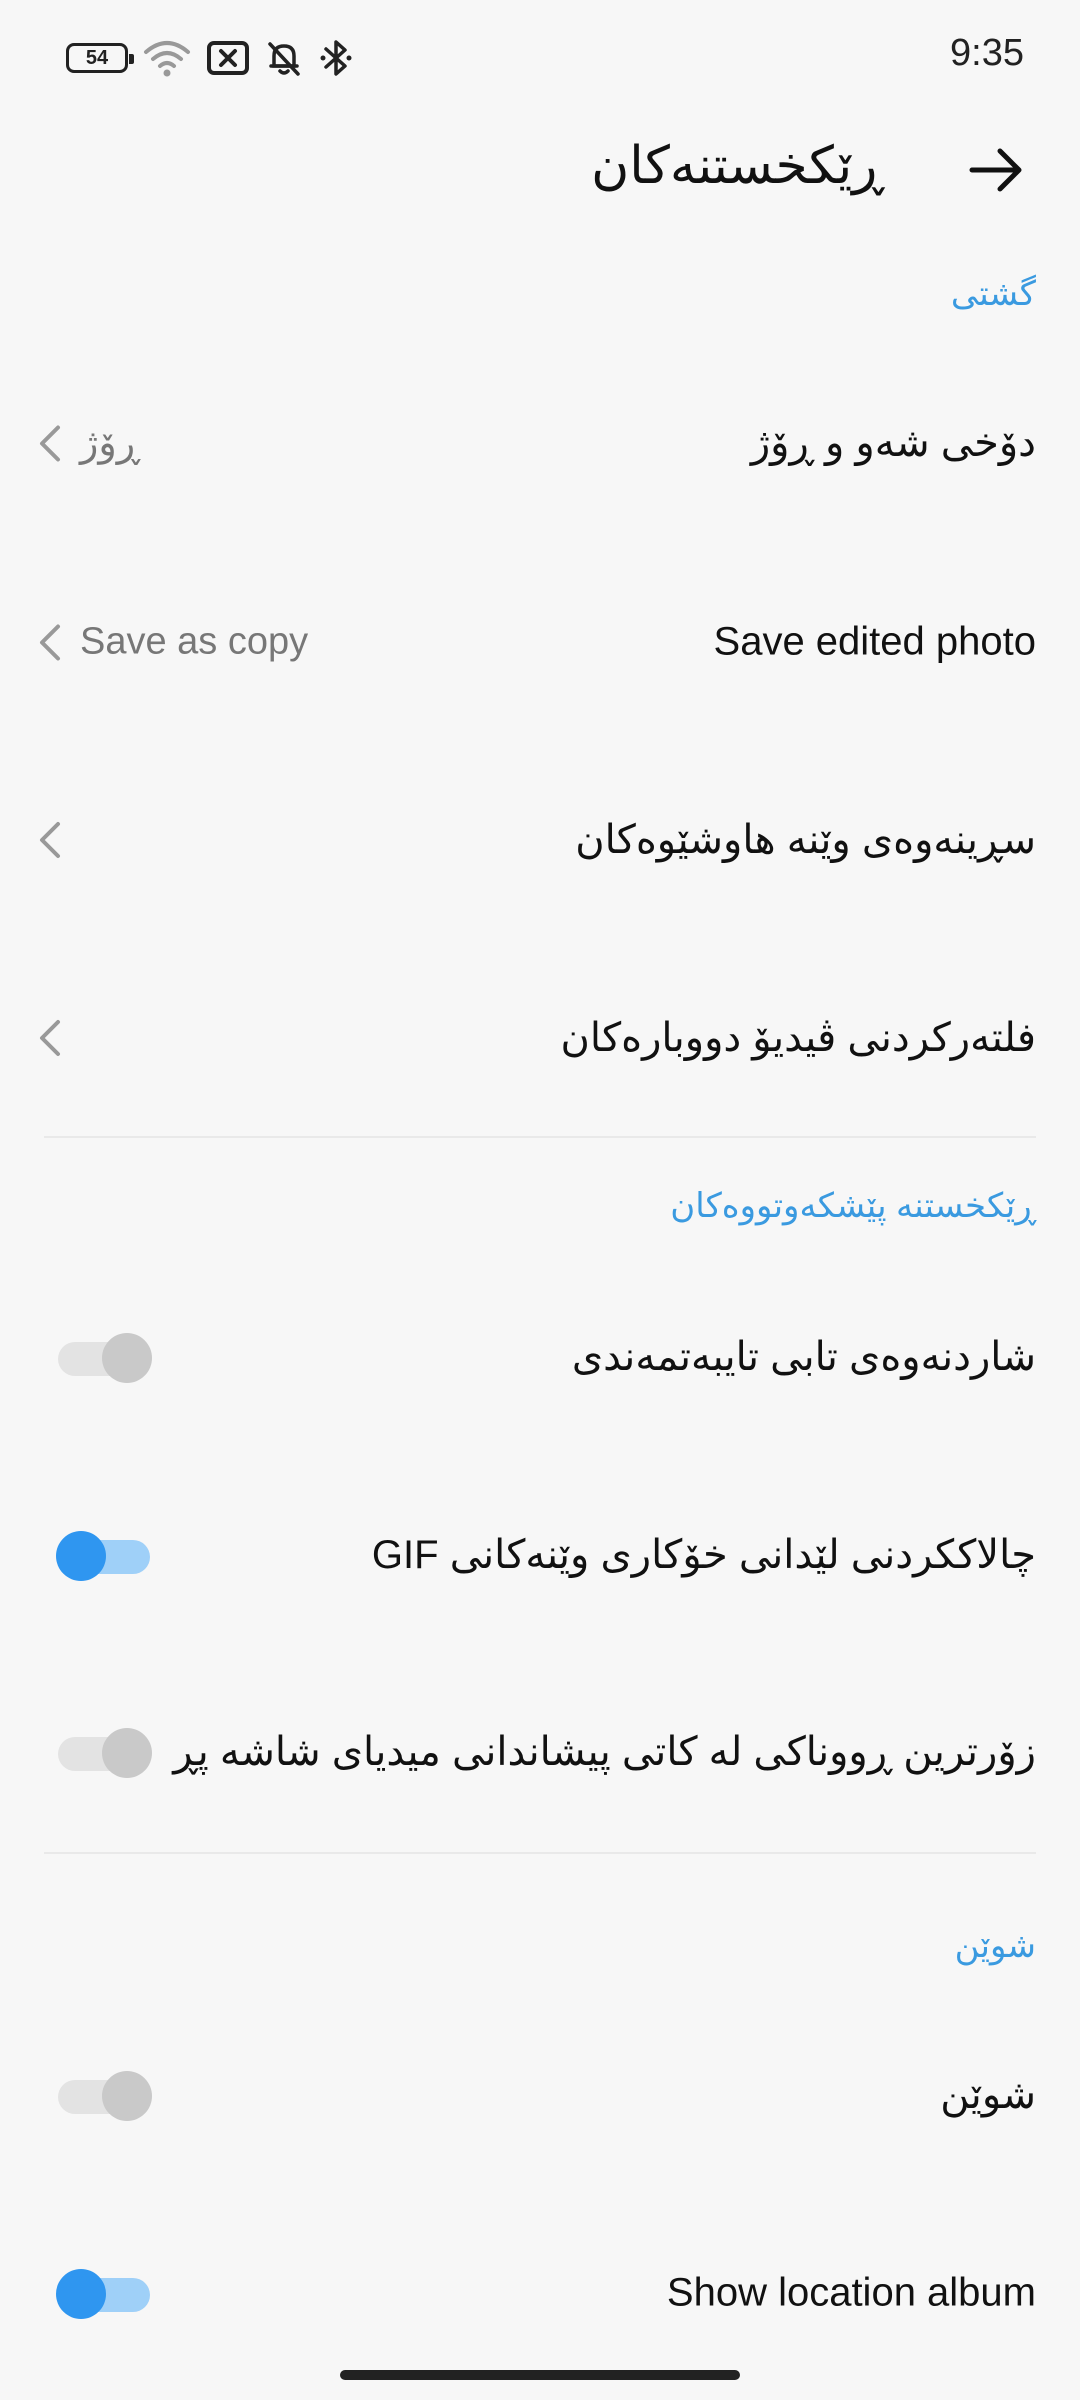  Describe the element at coordinates (853, 1206) in the screenshot. I see `section-header-advanced: ڕێکخستنە پێشکەوتووەکان` at that location.